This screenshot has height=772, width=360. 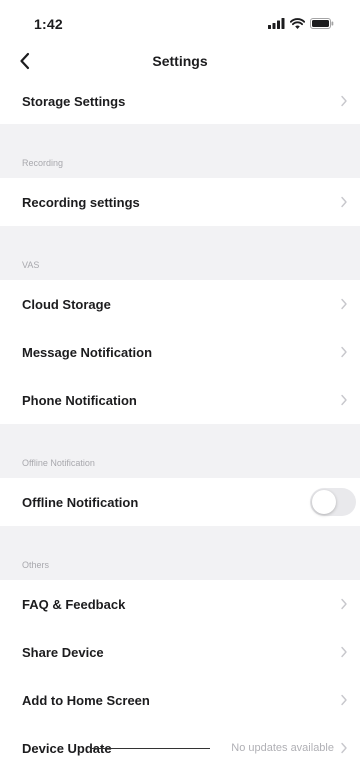 I want to click on device-update-row: Device Update No updates available, so click(x=180, y=748).